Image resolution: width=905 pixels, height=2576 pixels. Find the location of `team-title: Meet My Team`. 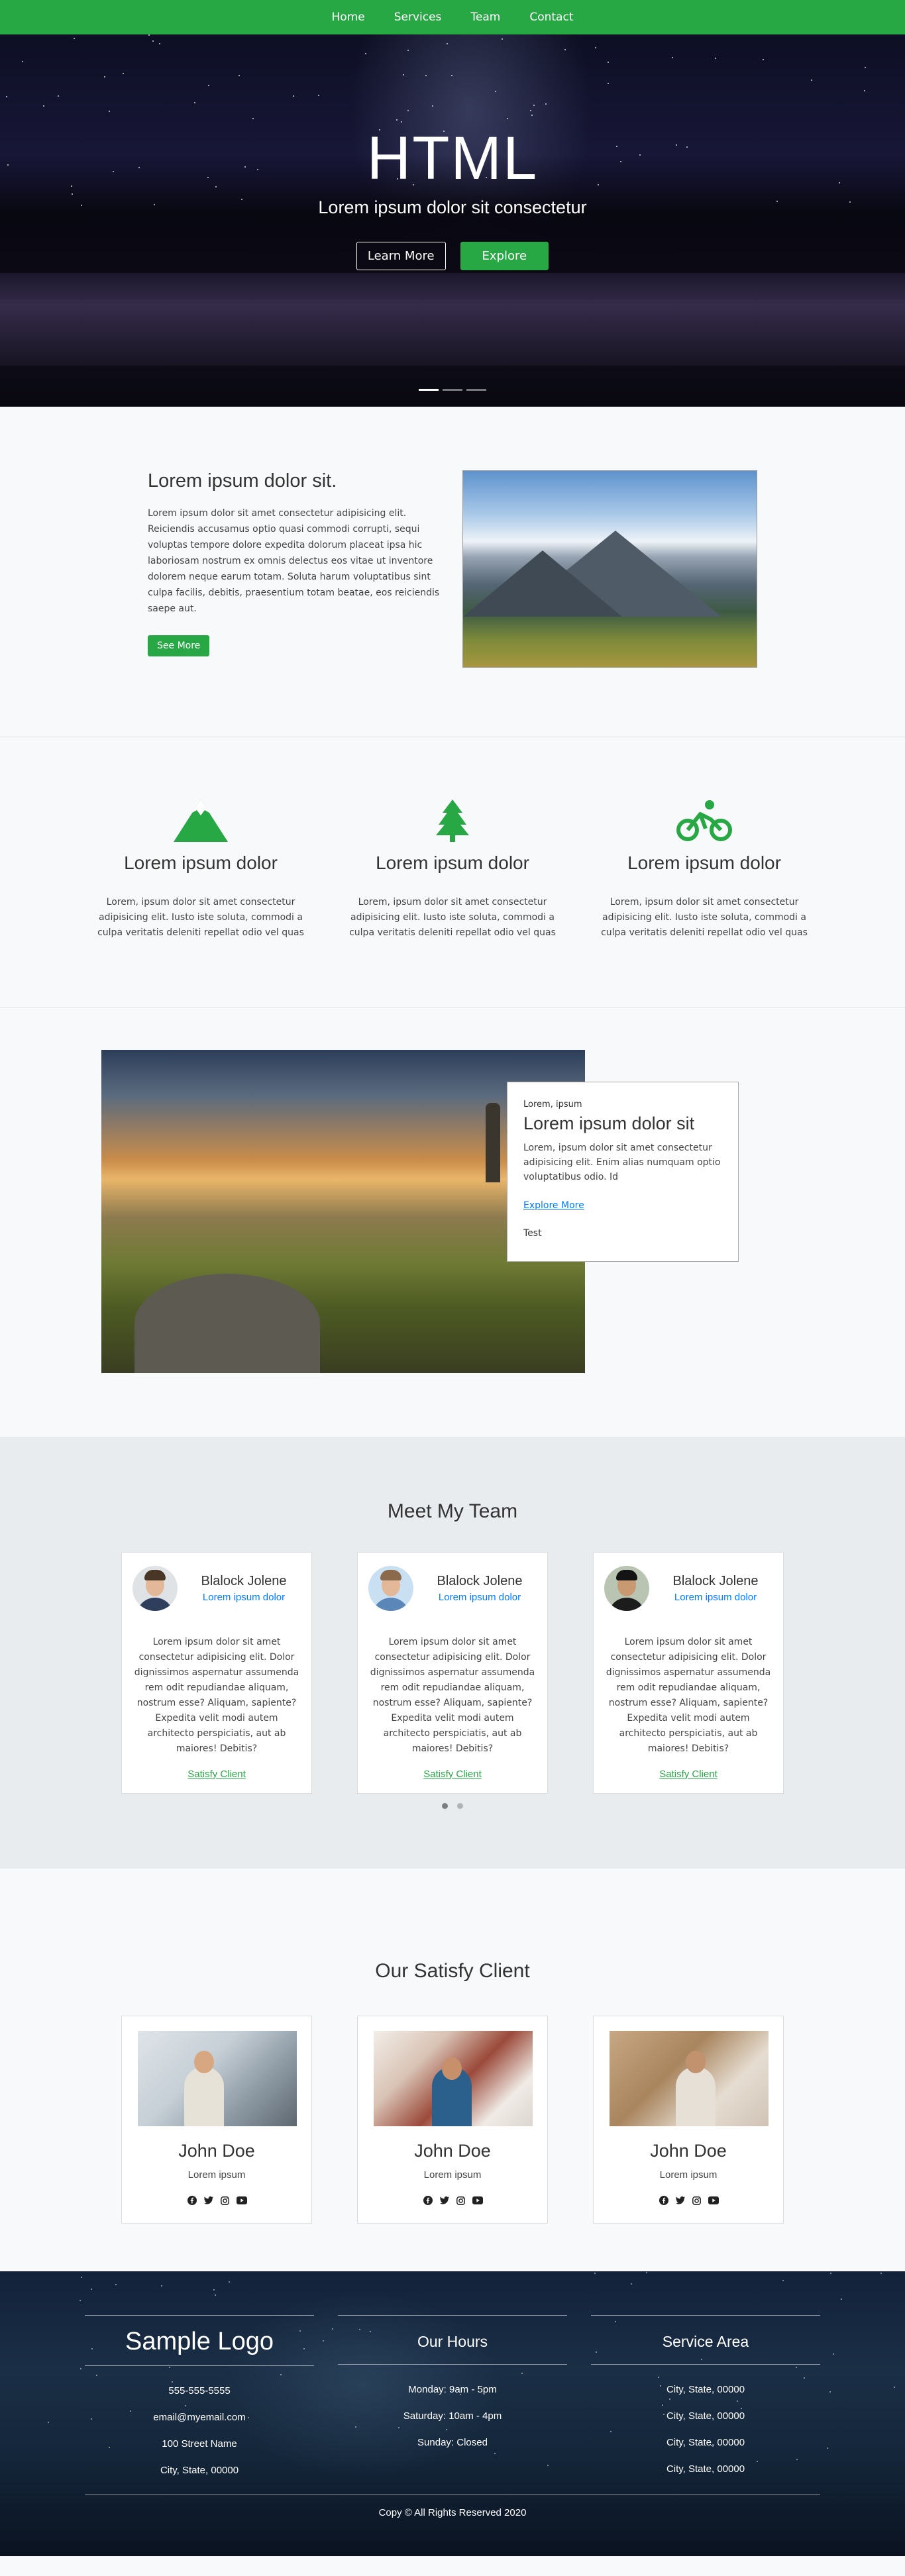

team-title: Meet My Team is located at coordinates (452, 1511).